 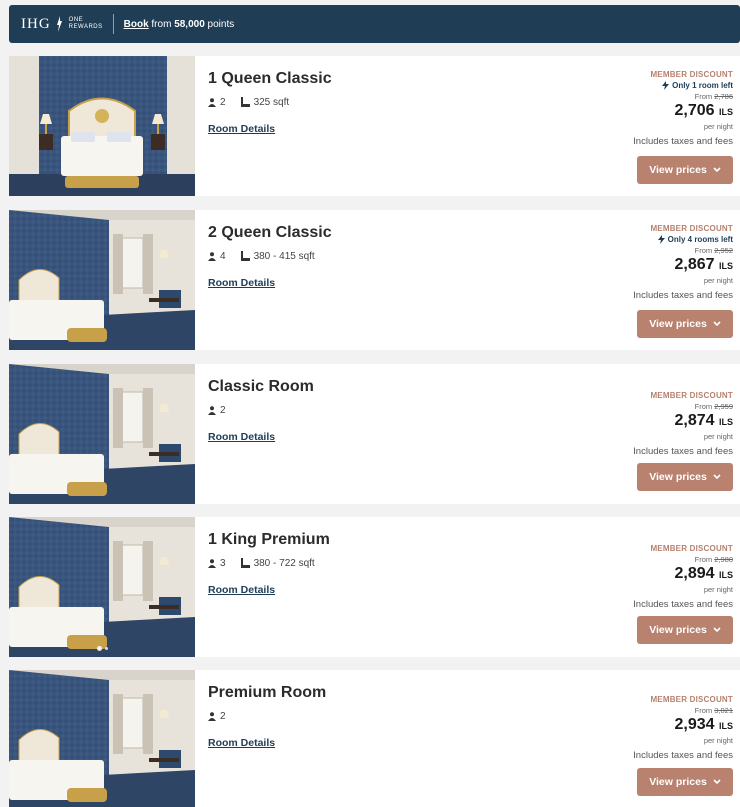 I want to click on logo-mark-icon, so click(x=59, y=24).